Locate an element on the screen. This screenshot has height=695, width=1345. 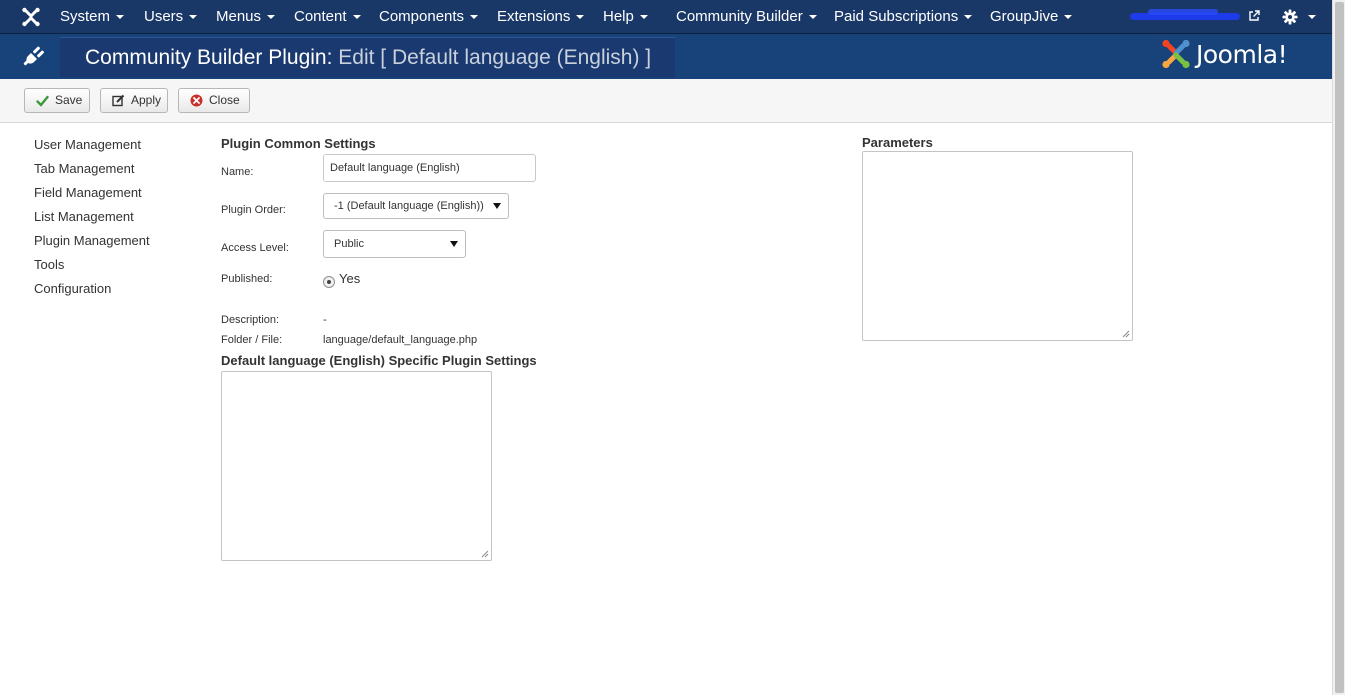
joomla-brand-logo-icon is located at coordinates (1176, 54).